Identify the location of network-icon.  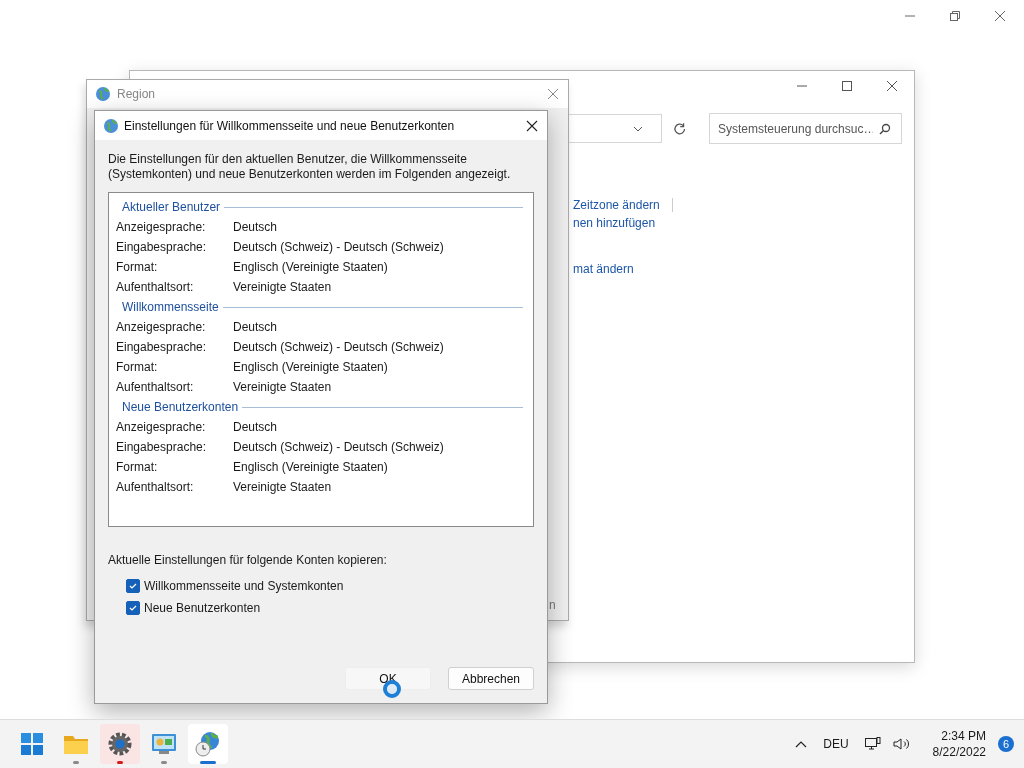
(872, 744).